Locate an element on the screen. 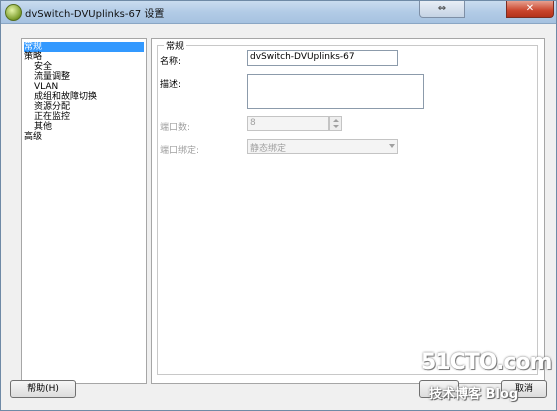  description-textarea is located at coordinates (335, 91).